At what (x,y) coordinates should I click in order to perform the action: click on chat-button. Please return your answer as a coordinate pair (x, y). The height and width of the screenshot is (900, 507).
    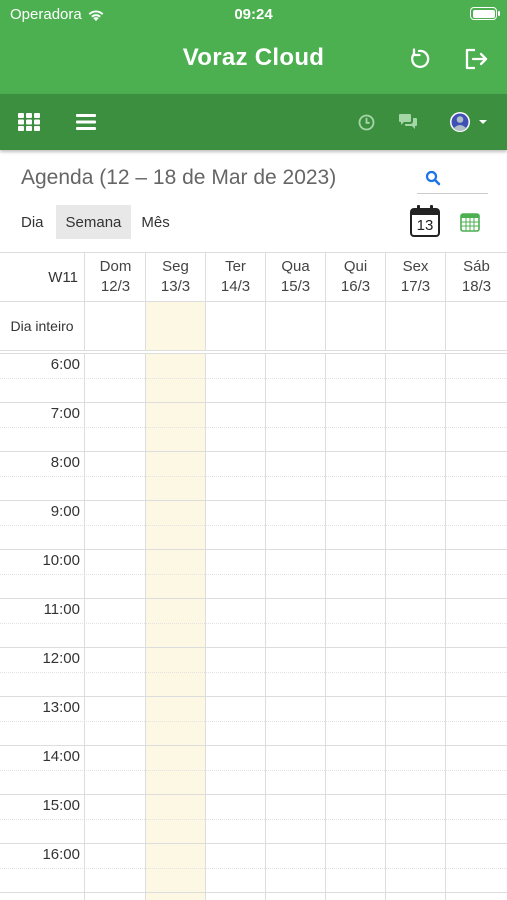
    Looking at the image, I should click on (408, 122).